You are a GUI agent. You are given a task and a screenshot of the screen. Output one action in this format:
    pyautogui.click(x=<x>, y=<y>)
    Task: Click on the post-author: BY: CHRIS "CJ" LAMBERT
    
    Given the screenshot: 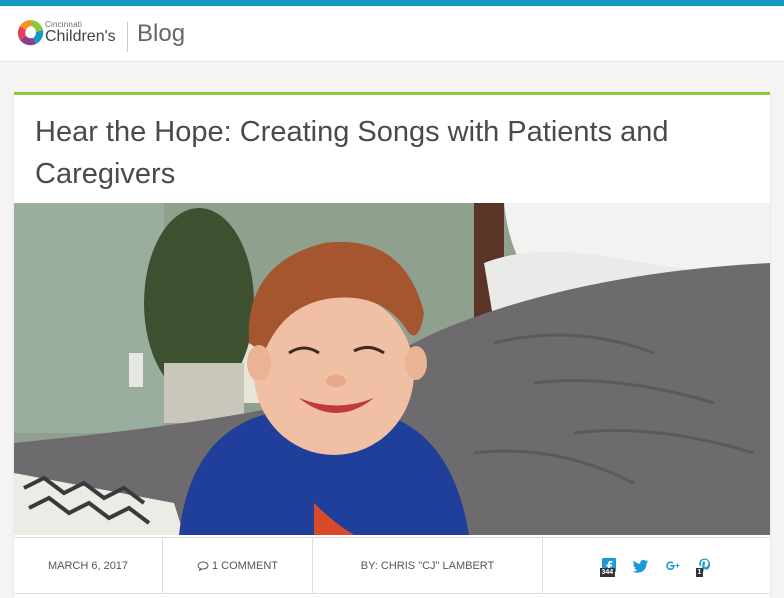 What is the action you would take?
    pyautogui.click(x=428, y=565)
    